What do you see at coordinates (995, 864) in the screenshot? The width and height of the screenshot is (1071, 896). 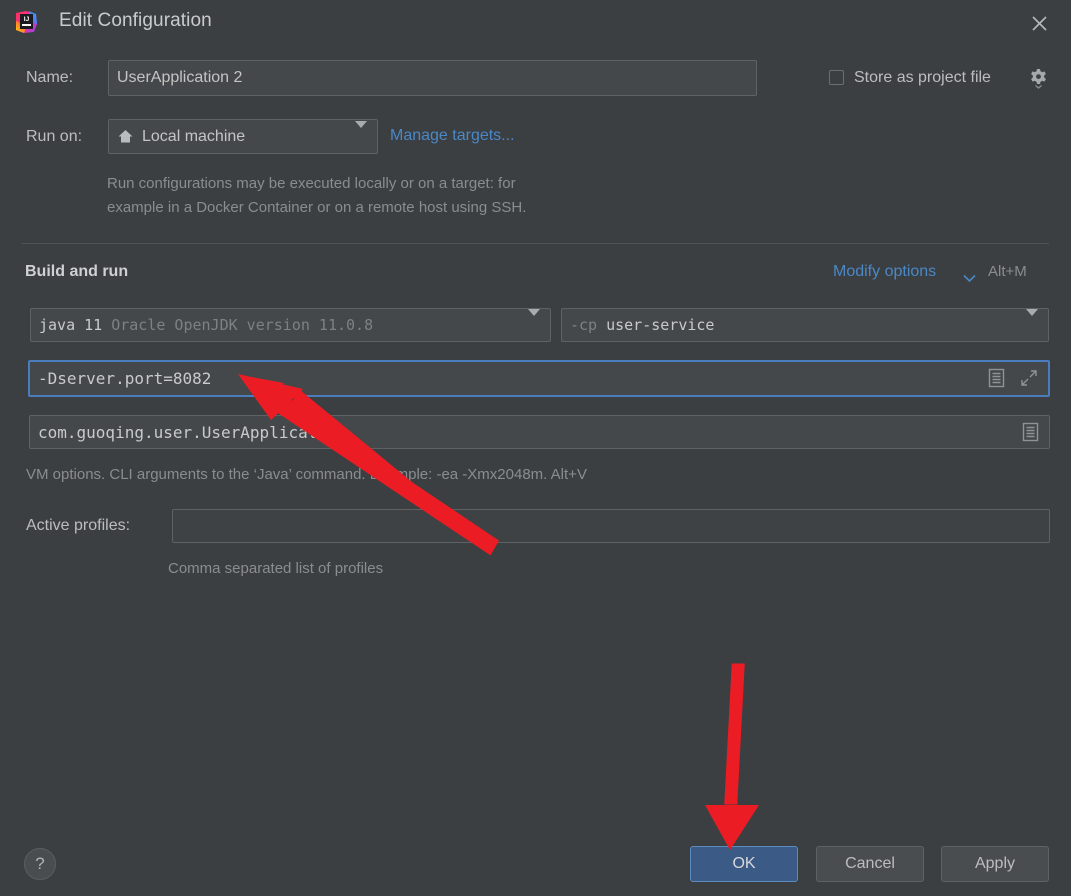 I see `apply-button: Apply` at bounding box center [995, 864].